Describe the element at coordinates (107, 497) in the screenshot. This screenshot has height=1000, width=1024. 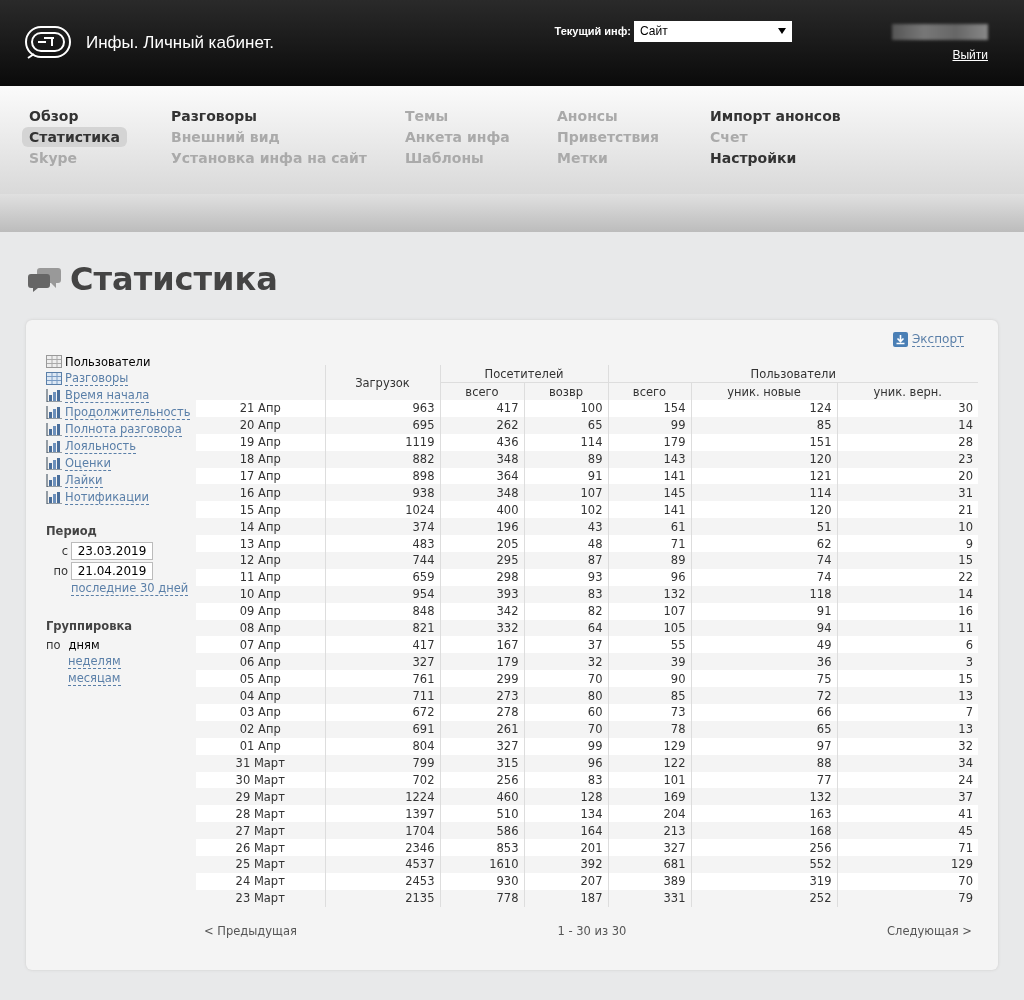
I see `report-link: Нотификации` at that location.